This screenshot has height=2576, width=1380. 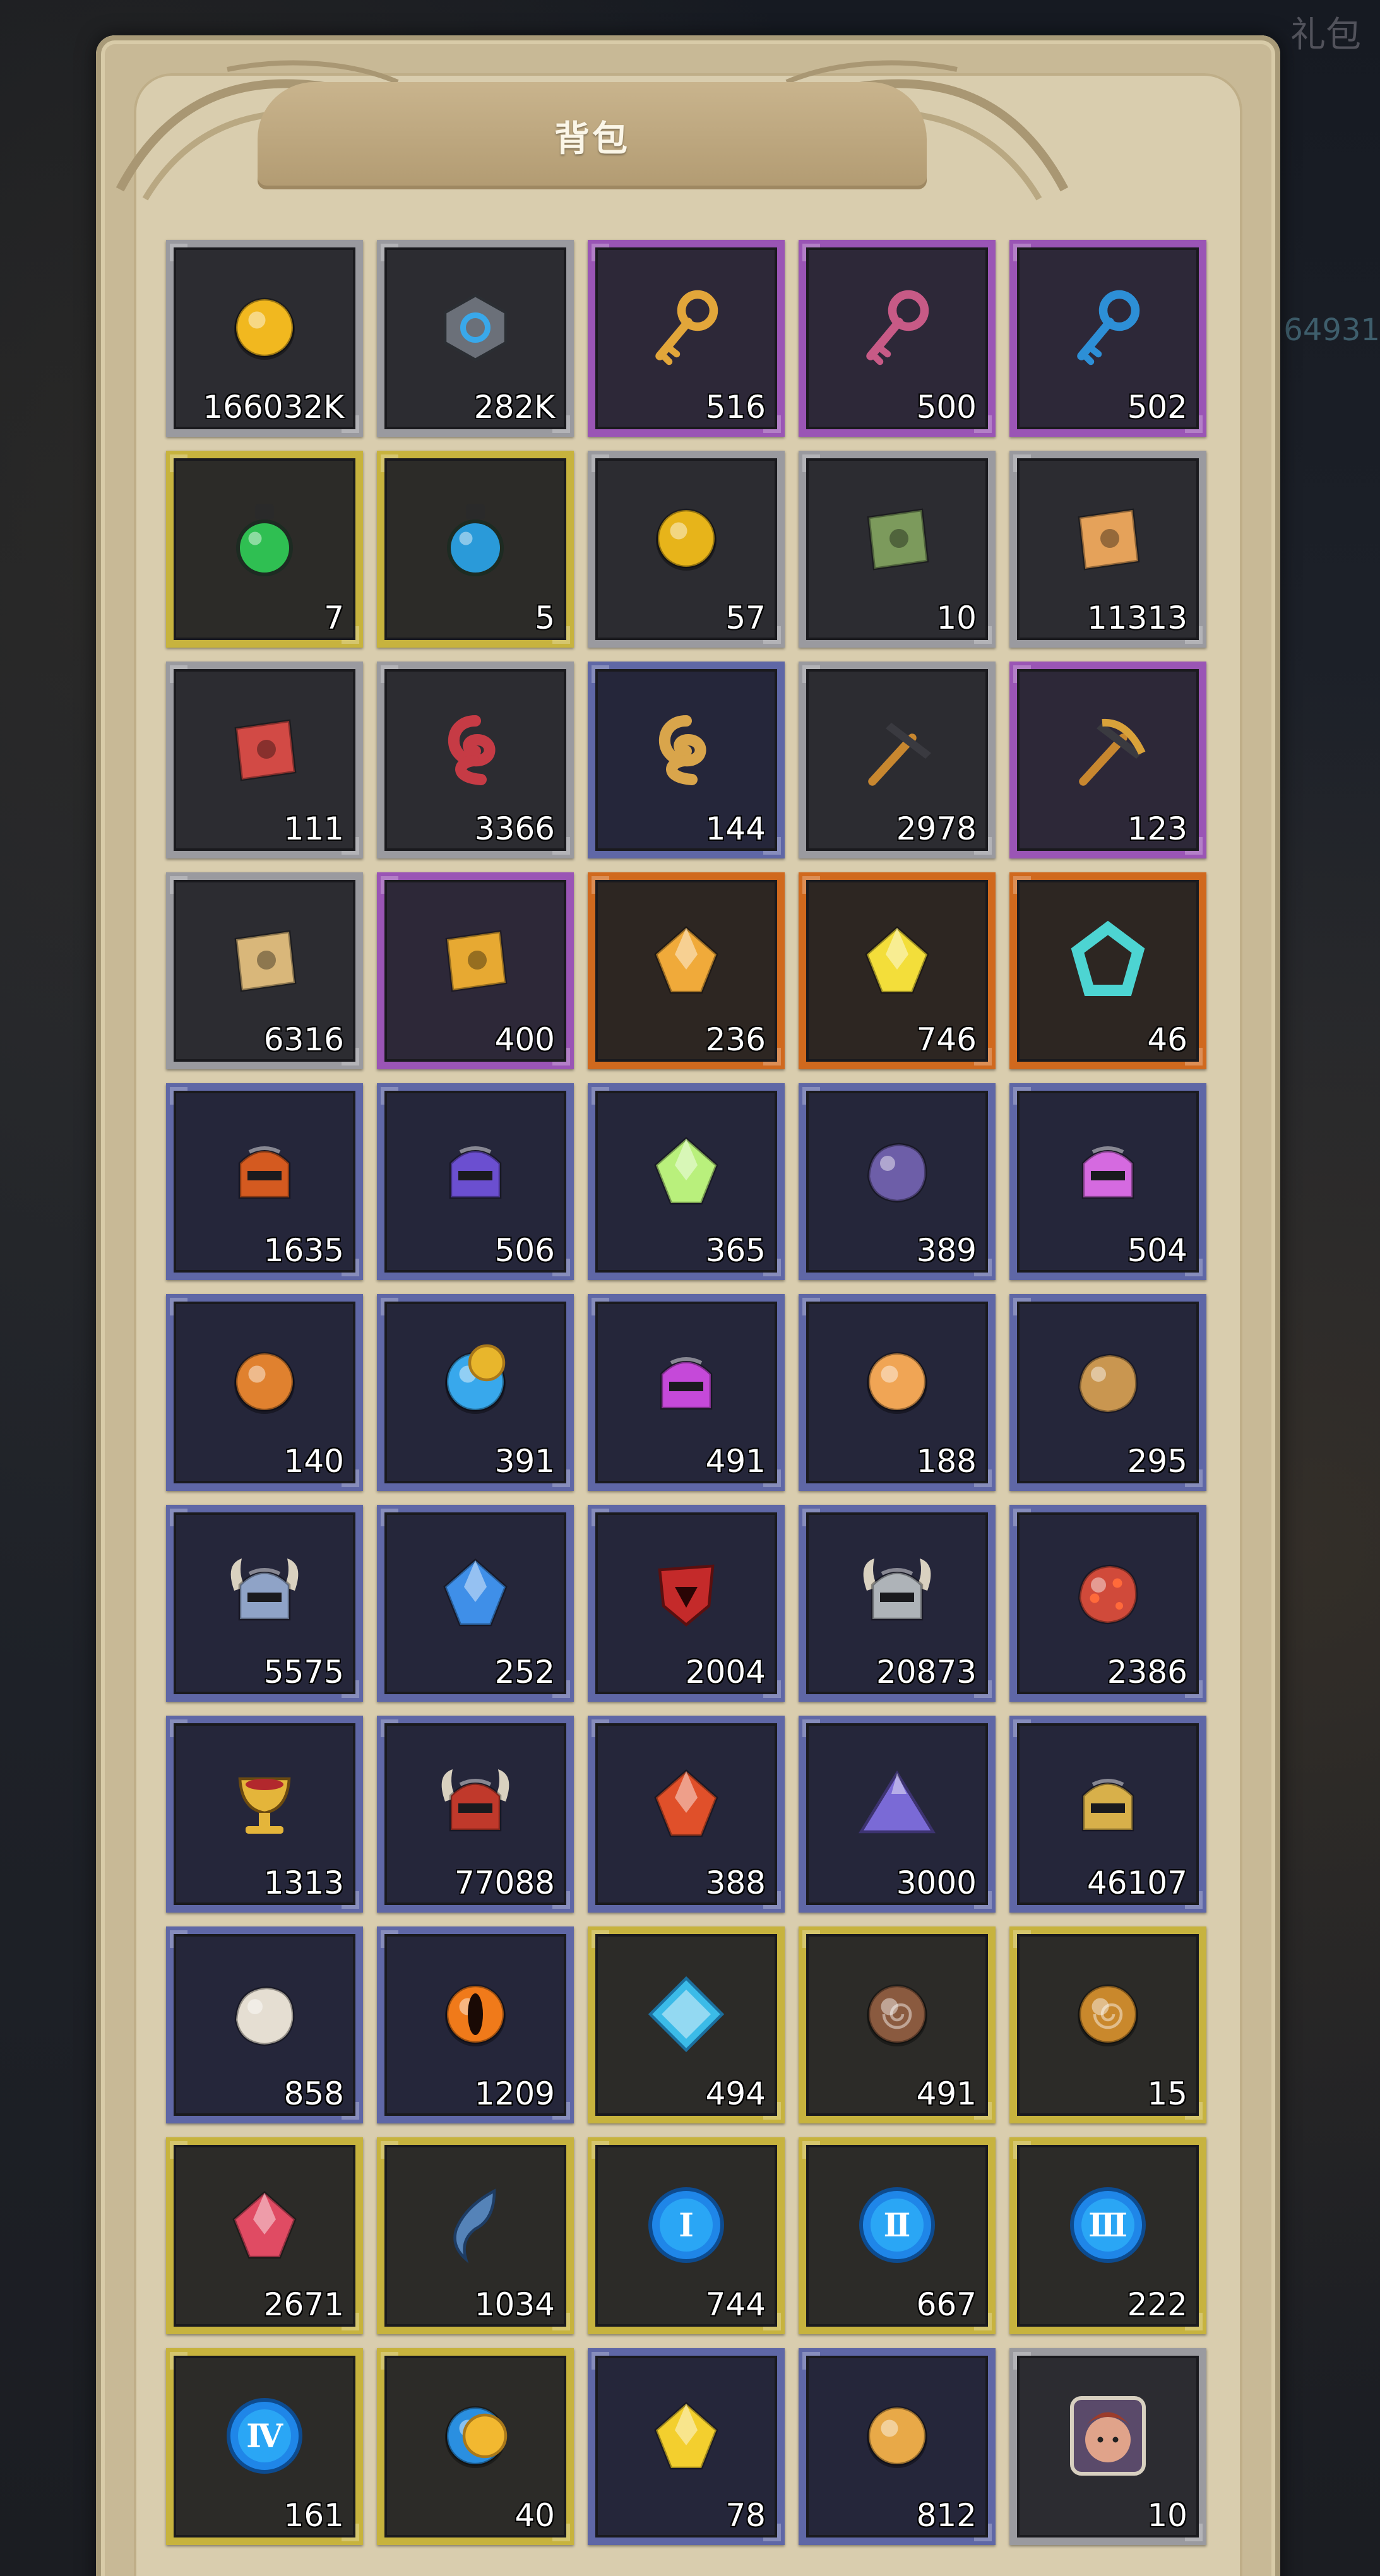 I want to click on inventory-slot: 3366, so click(x=476, y=760).